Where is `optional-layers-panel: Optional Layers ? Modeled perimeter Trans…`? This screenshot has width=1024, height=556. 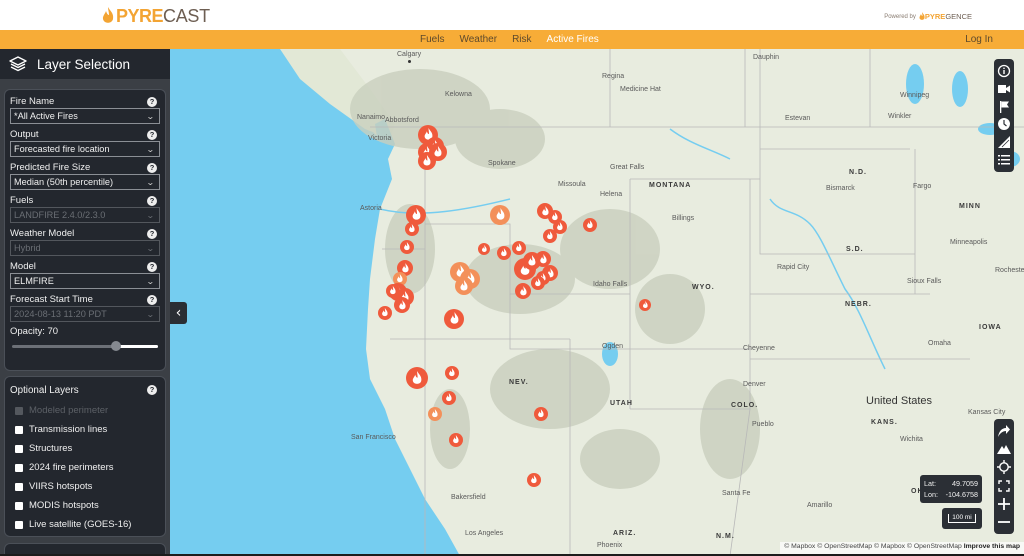 optional-layers-panel: Optional Layers ? Modeled perimeter Trans… is located at coordinates (85, 456).